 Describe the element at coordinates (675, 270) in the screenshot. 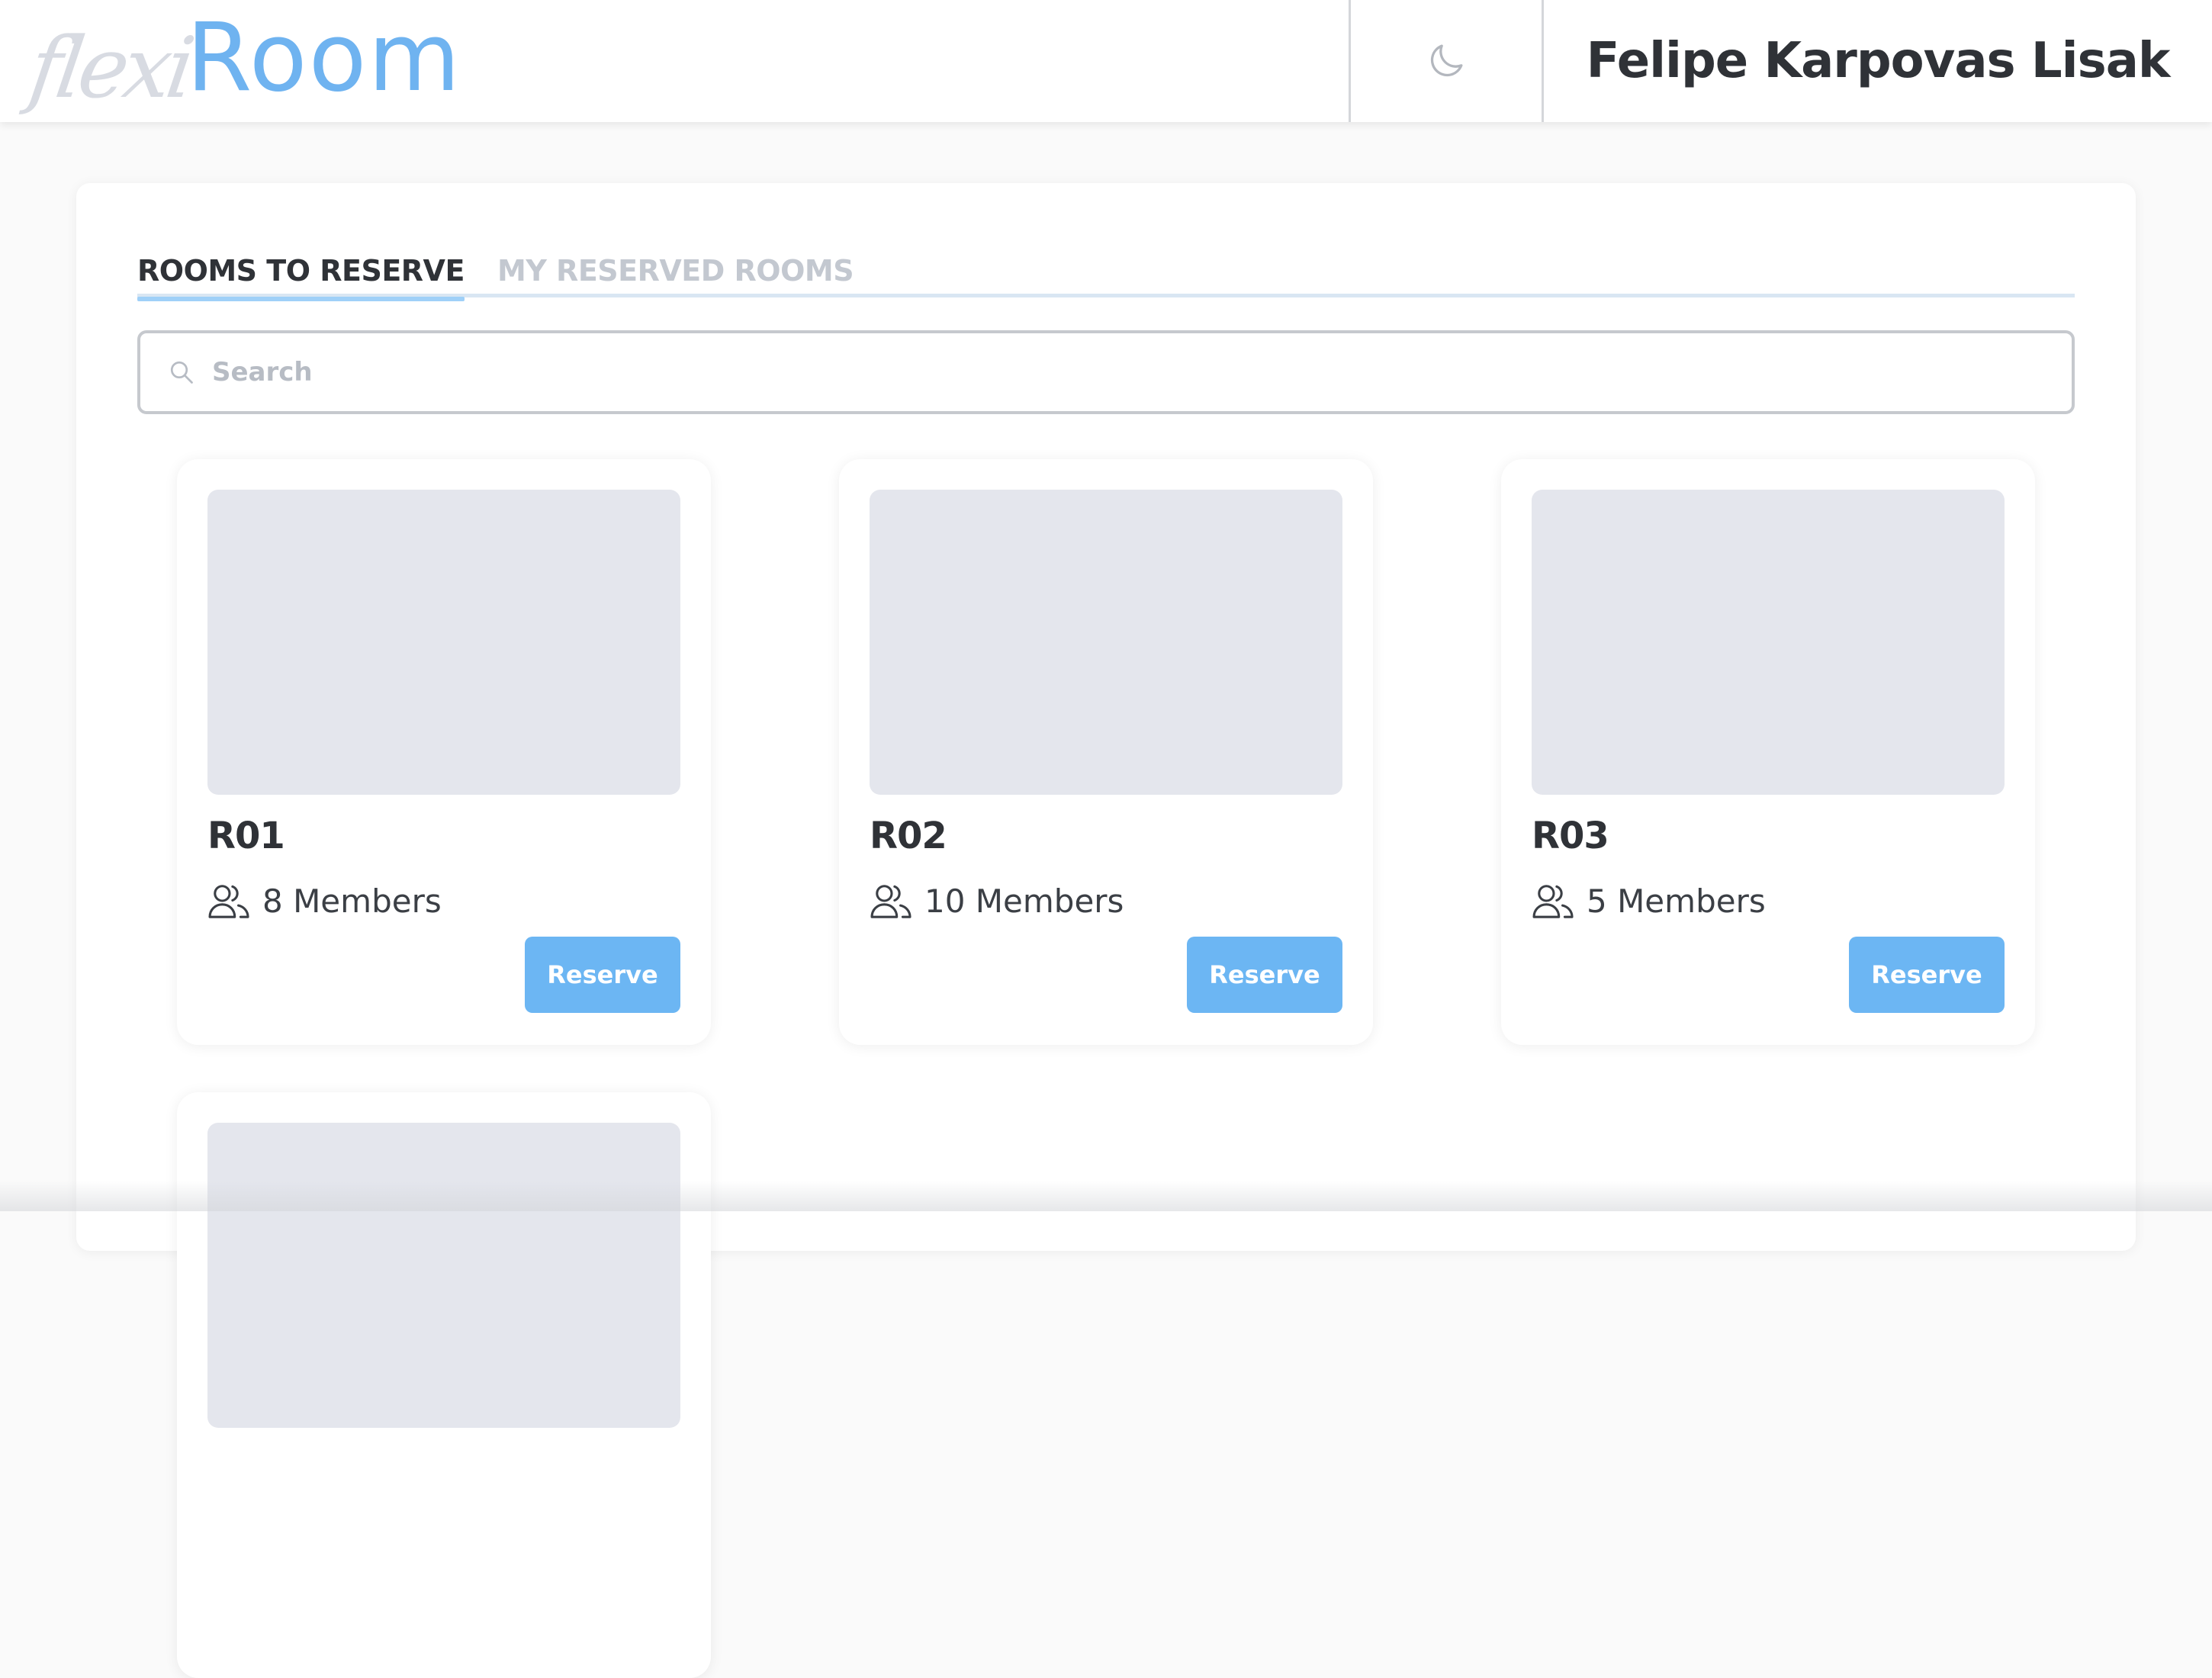

I see `tab-my-reserved-rooms: MY RESERVED ROOMS` at that location.